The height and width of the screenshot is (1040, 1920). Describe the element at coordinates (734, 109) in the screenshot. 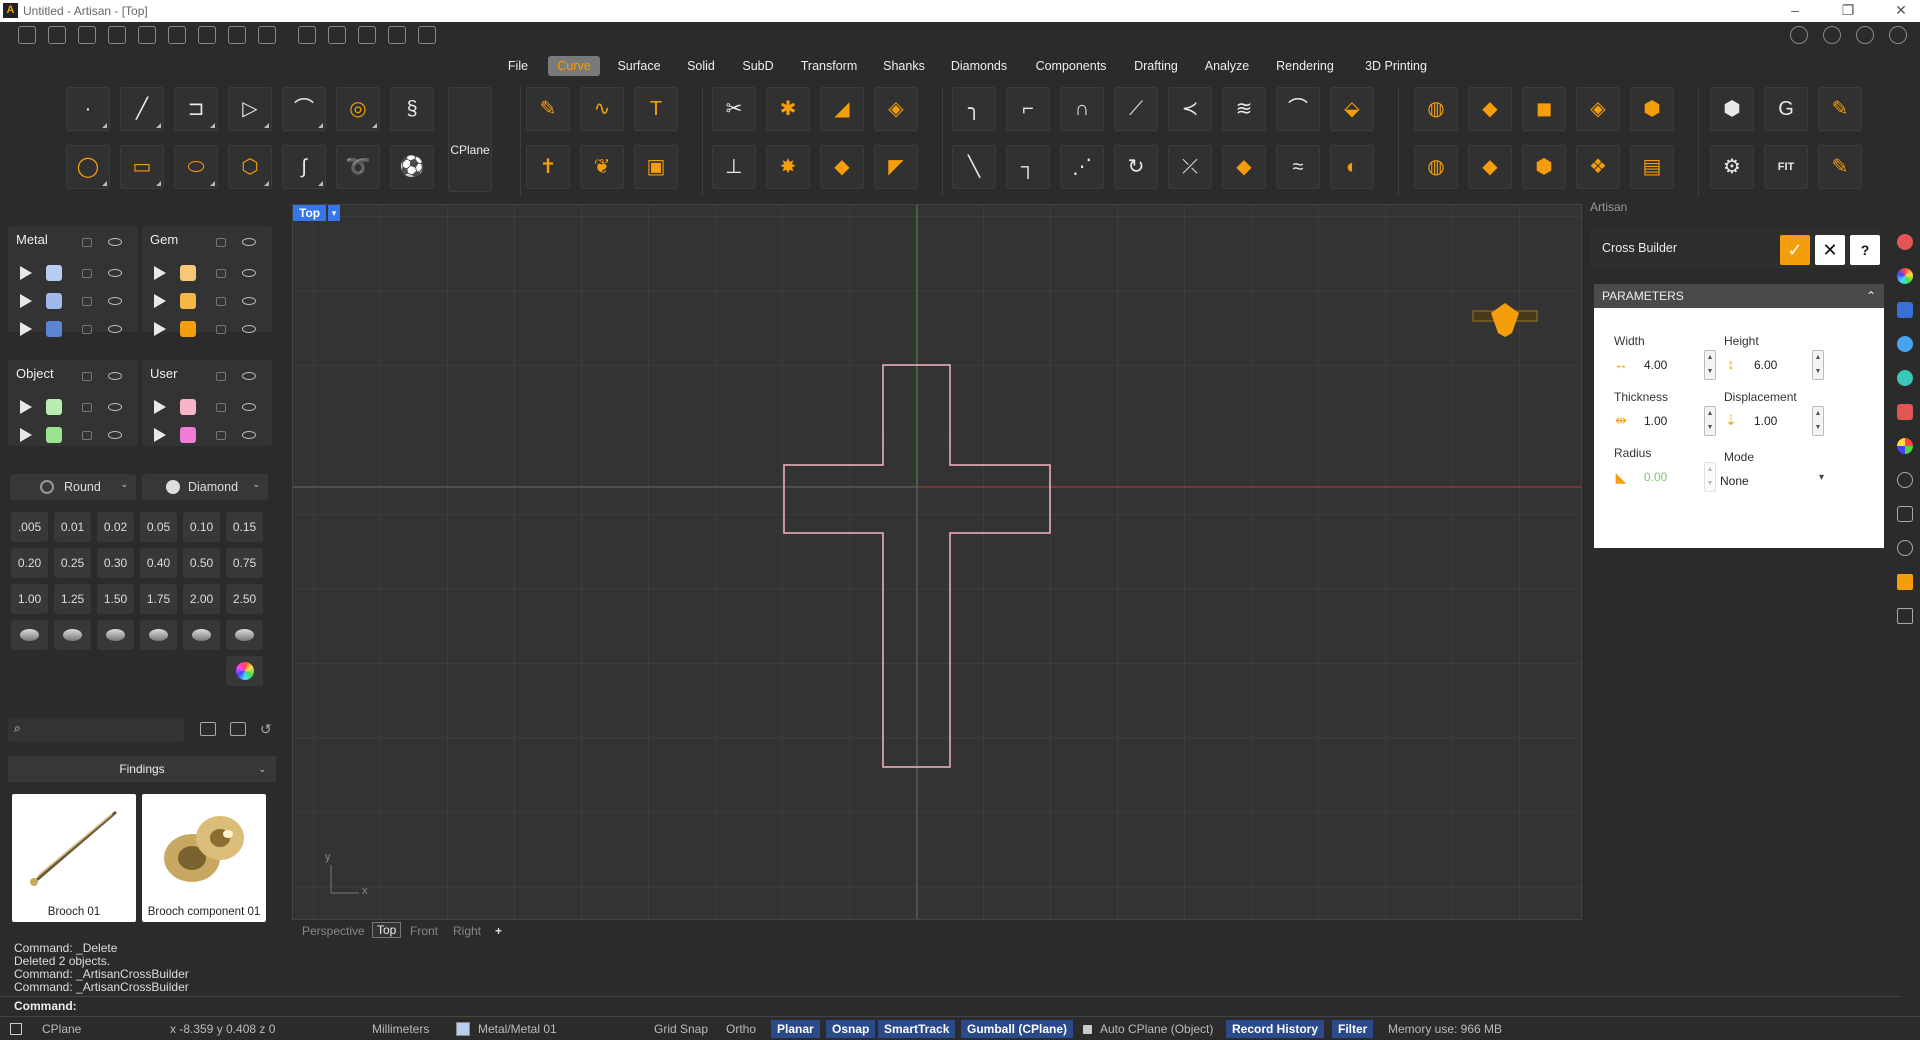

I see `trim-button: ✂` at that location.